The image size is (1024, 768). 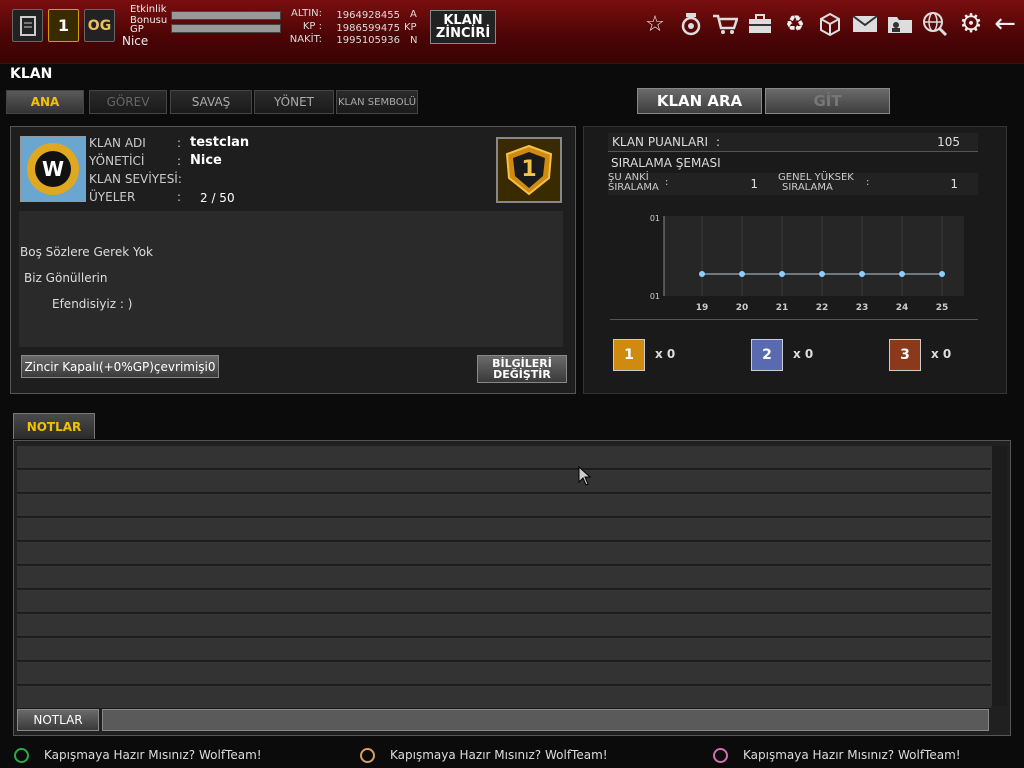 I want to click on page-title: KLAN, so click(x=31, y=74).